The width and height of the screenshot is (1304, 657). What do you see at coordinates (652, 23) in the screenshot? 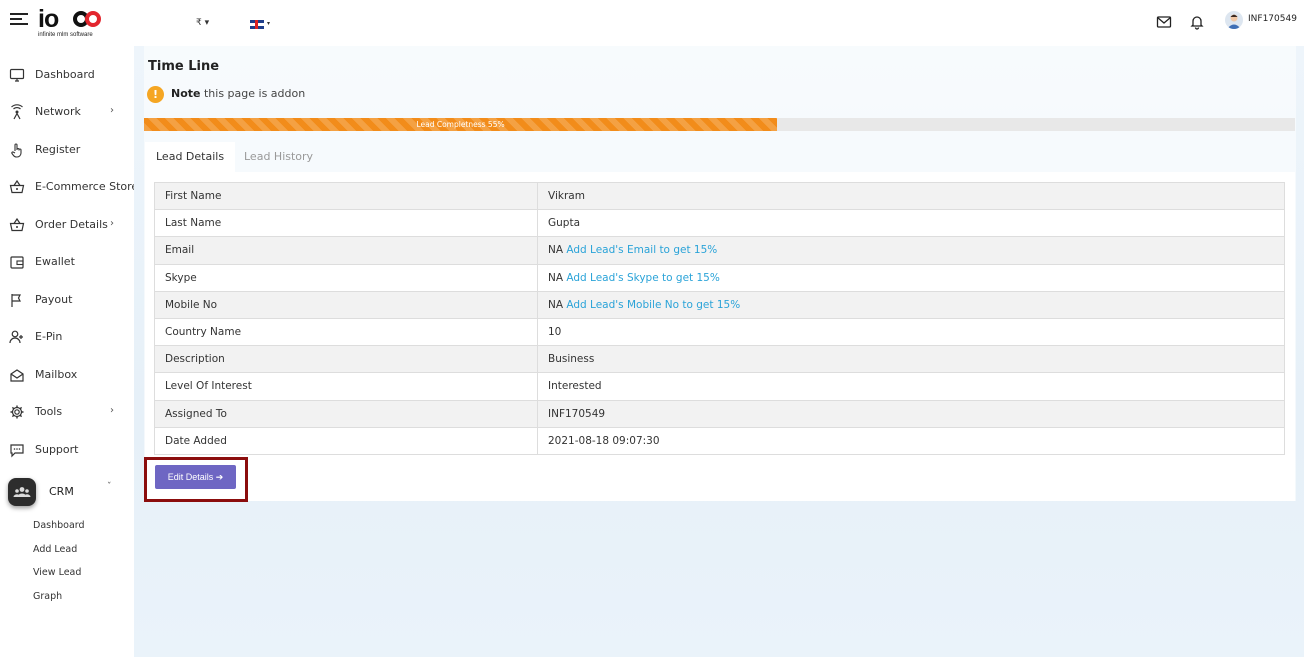
I see `top-header: io infinite mlm software ₹ ▾ ▾ INF170549` at bounding box center [652, 23].